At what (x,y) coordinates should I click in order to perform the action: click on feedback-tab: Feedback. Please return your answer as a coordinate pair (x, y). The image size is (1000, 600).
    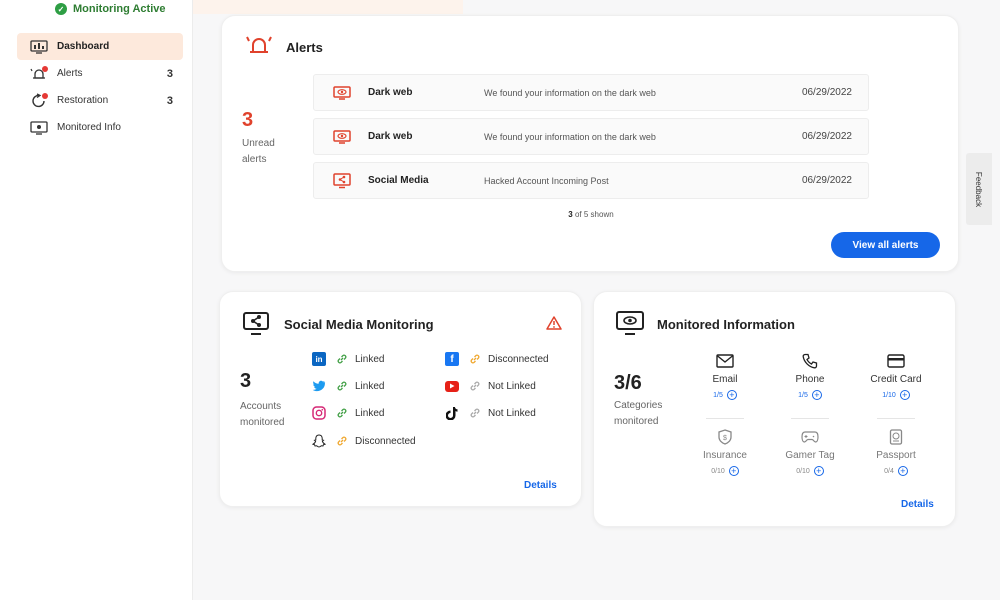
    Looking at the image, I should click on (979, 189).